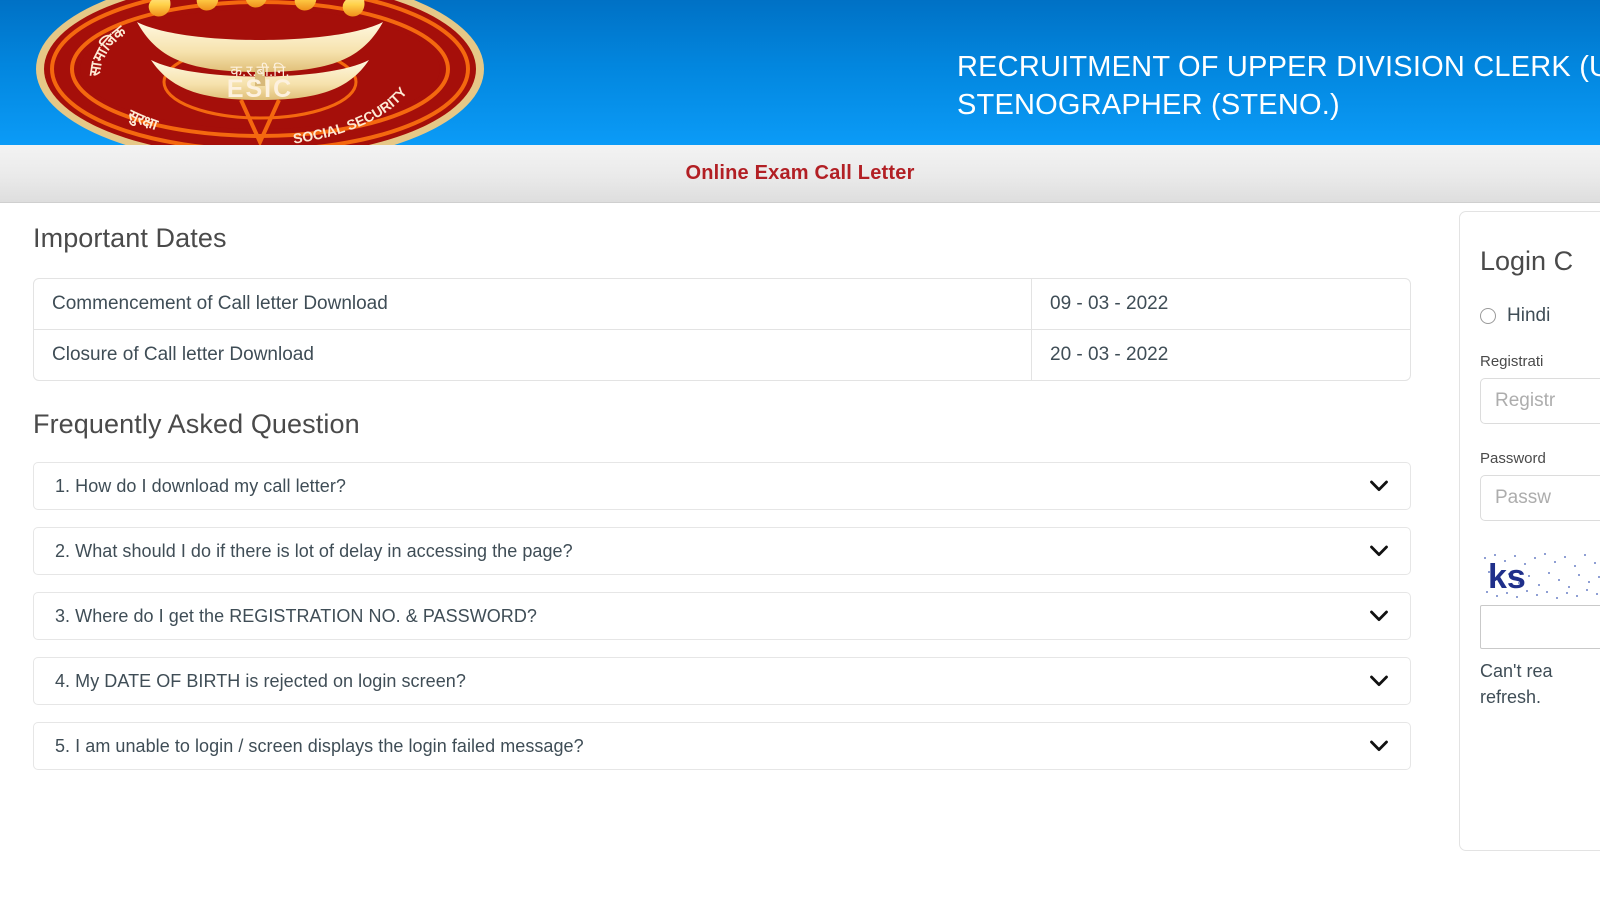  I want to click on password-label: Password, so click(1513, 458).